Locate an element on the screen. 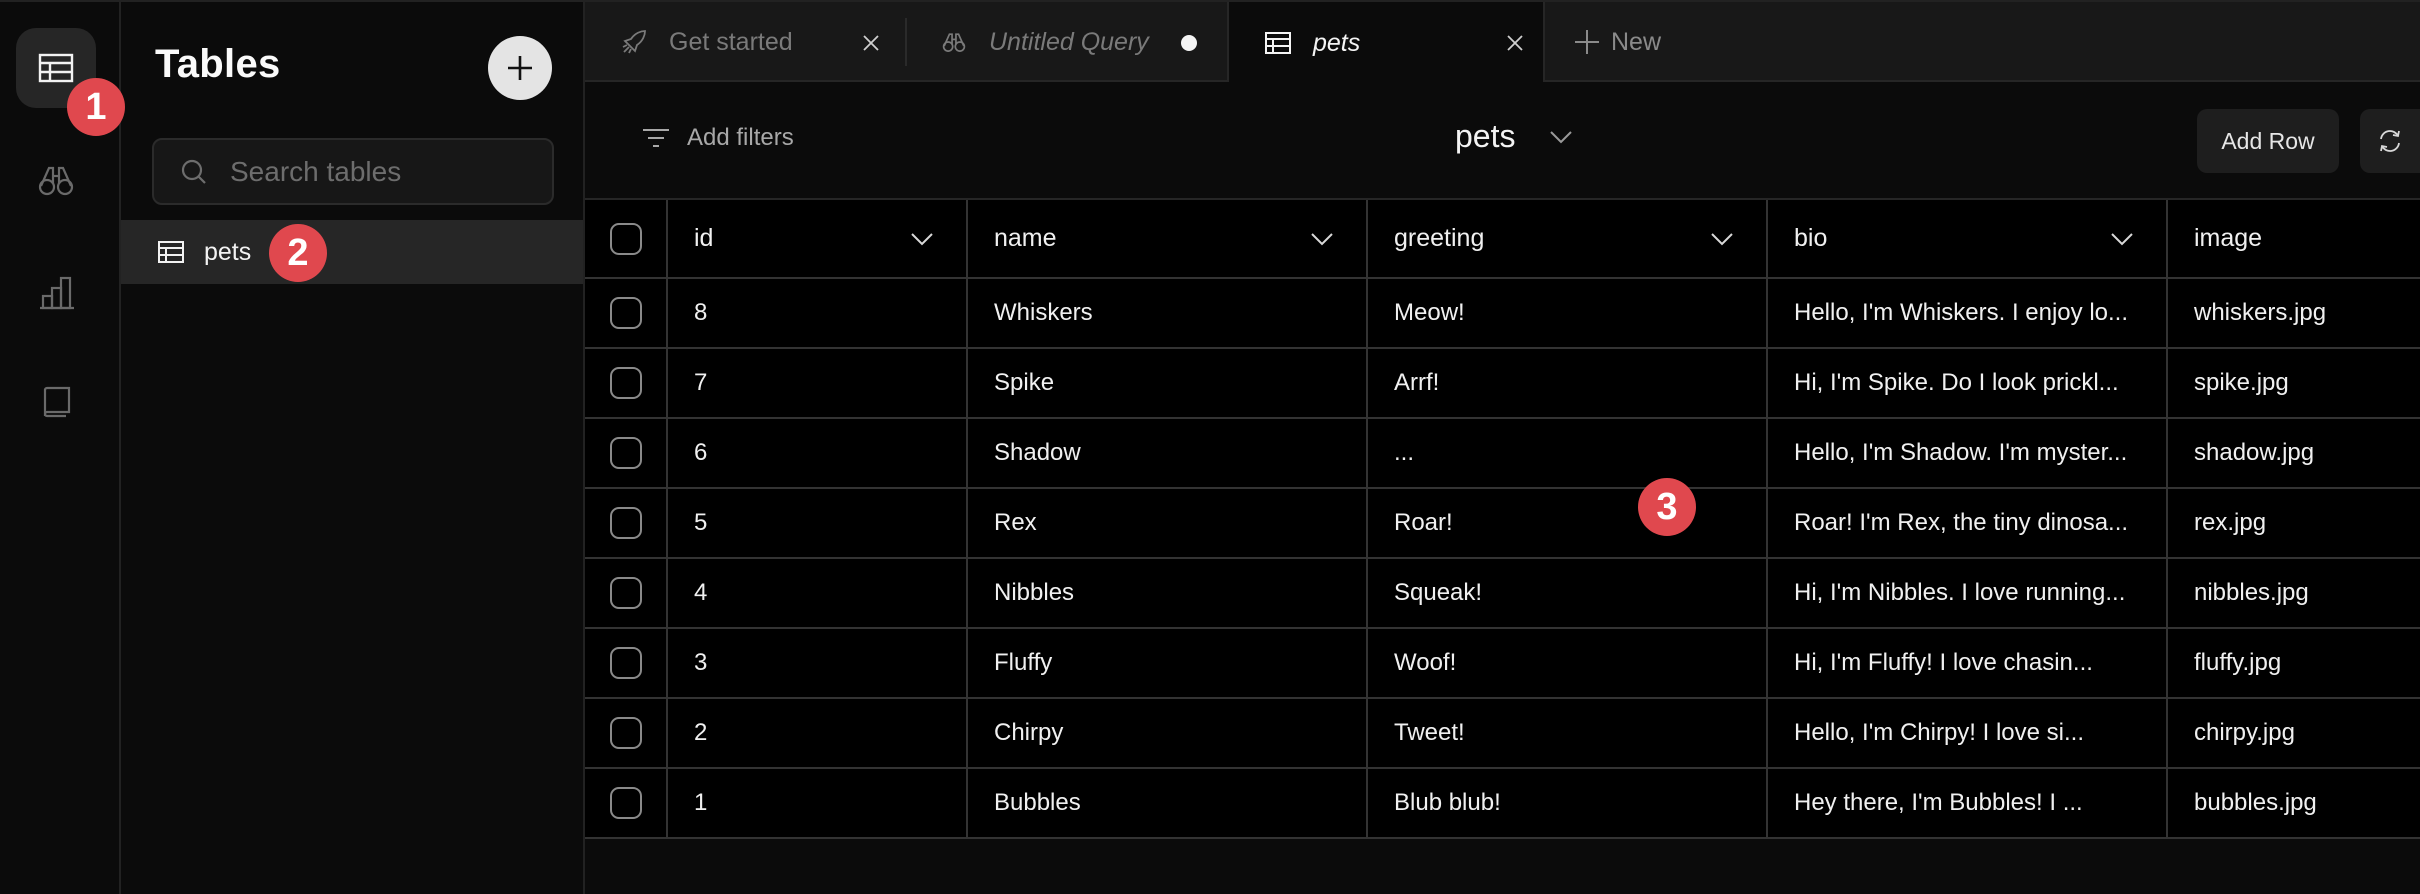  cell-id: 1 is located at coordinates (818, 803).